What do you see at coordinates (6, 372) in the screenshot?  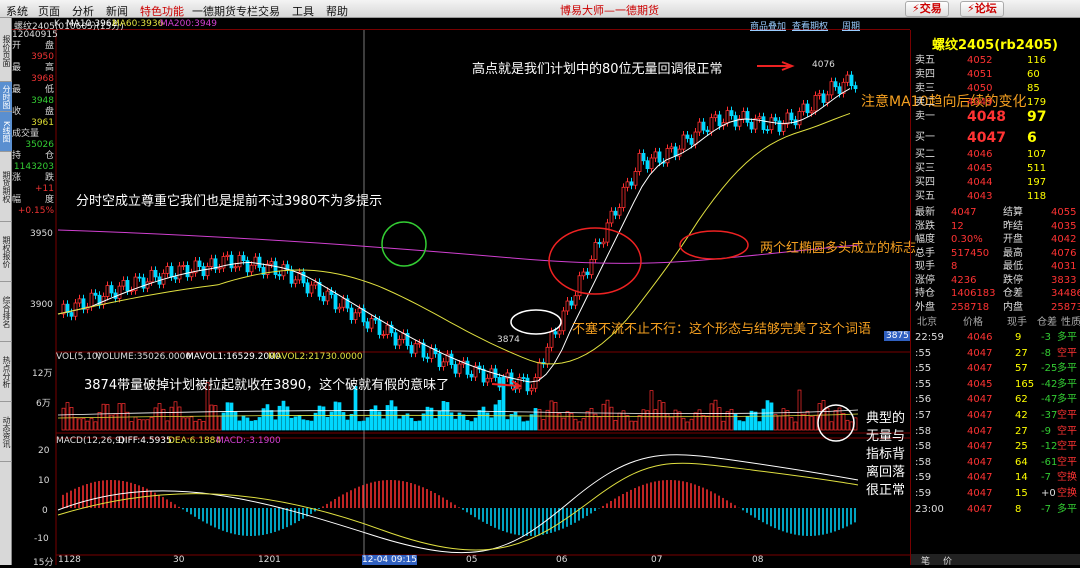 I see `side-tab-hot: 热点分析` at bounding box center [6, 372].